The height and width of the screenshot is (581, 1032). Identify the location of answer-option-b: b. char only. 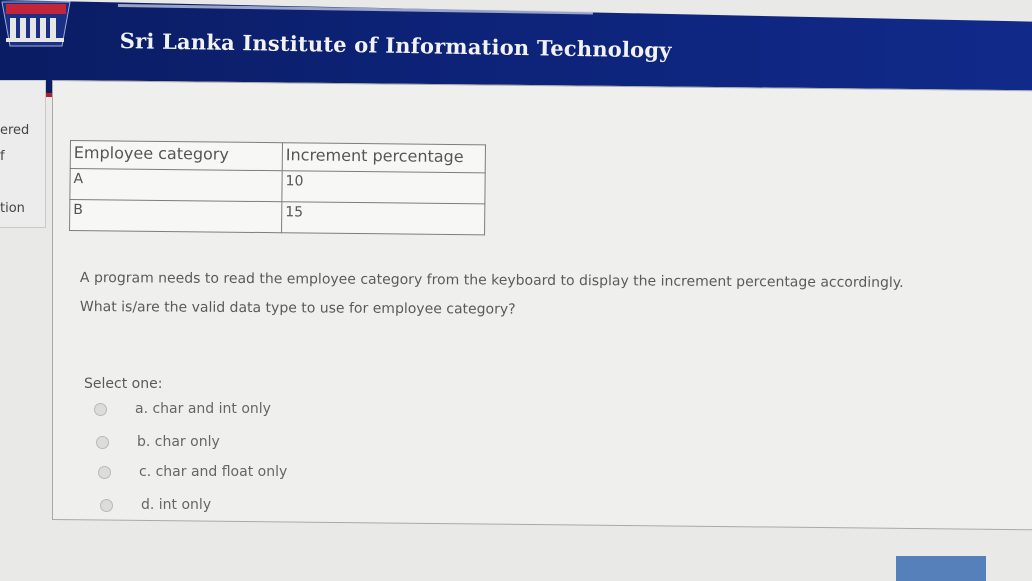
(158, 442).